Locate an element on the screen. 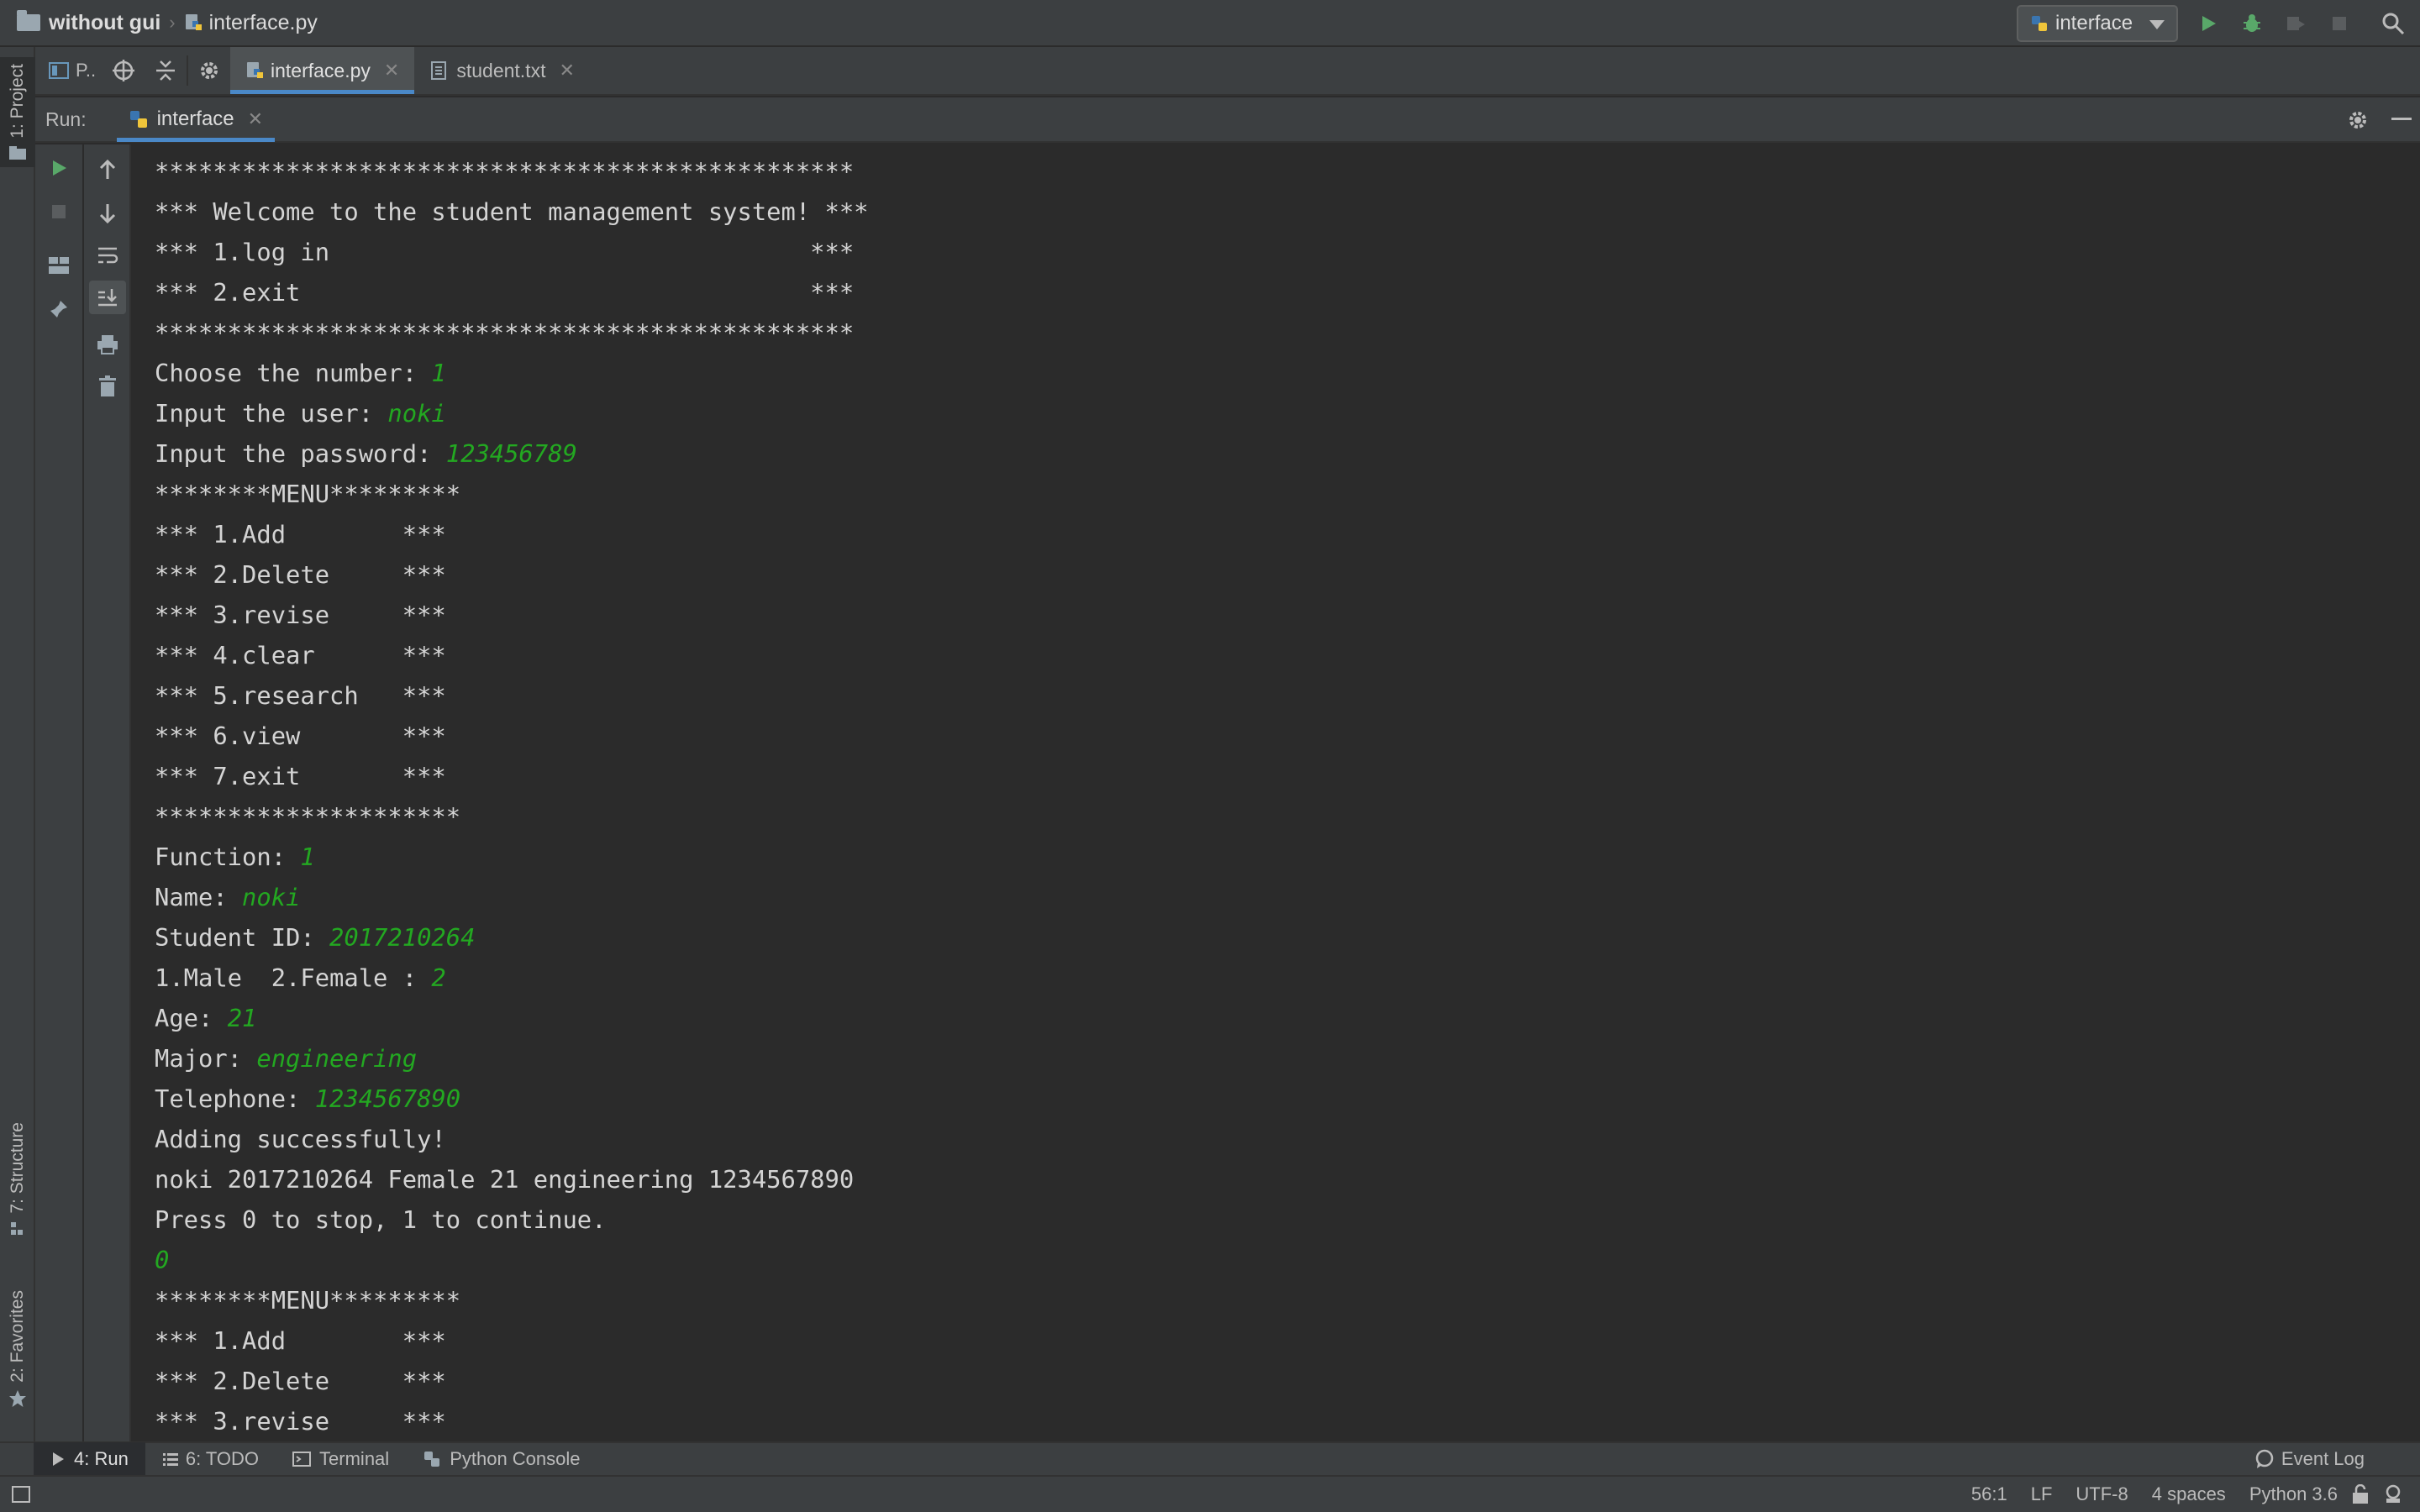 The height and width of the screenshot is (1512, 2420). console-output-text: *** 2.Delete *** is located at coordinates (300, 1381).